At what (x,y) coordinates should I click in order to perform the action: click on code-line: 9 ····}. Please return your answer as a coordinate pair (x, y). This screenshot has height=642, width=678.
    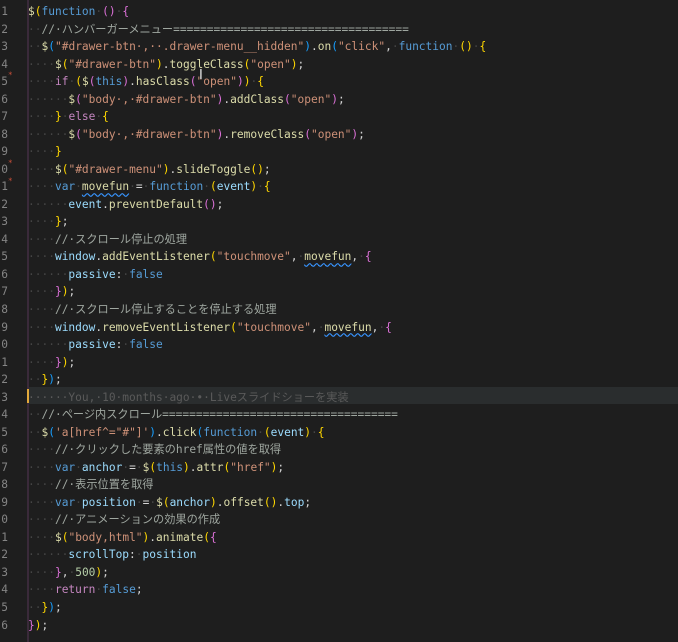
    Looking at the image, I should click on (339, 152).